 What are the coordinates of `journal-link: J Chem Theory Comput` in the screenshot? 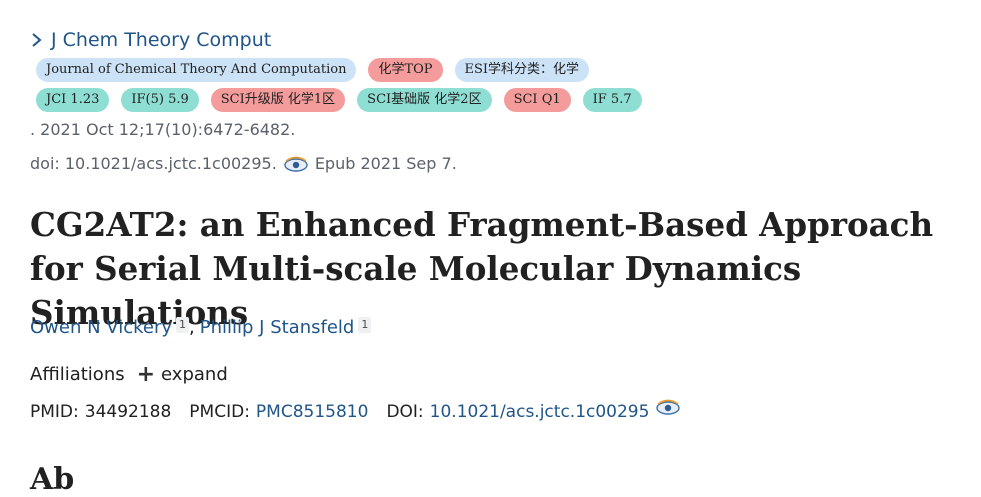 It's located at (150, 40).